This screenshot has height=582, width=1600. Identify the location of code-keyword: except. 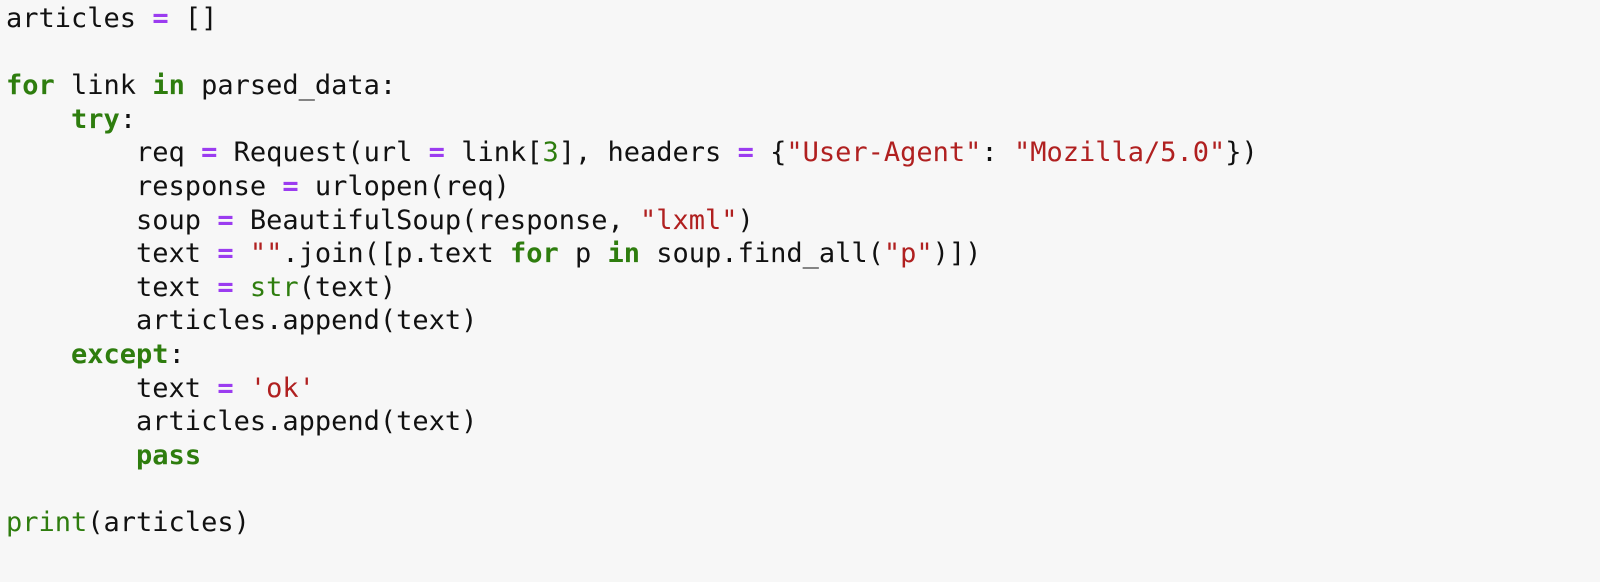
(120, 354).